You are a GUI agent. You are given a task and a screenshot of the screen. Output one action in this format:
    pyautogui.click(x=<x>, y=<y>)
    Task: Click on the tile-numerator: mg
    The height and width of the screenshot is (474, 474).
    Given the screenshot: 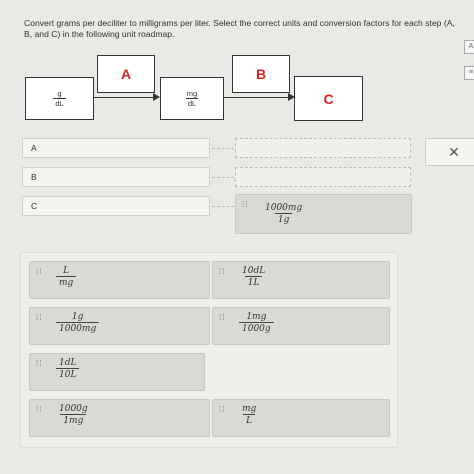 What is the action you would take?
    pyautogui.click(x=249, y=409)
    